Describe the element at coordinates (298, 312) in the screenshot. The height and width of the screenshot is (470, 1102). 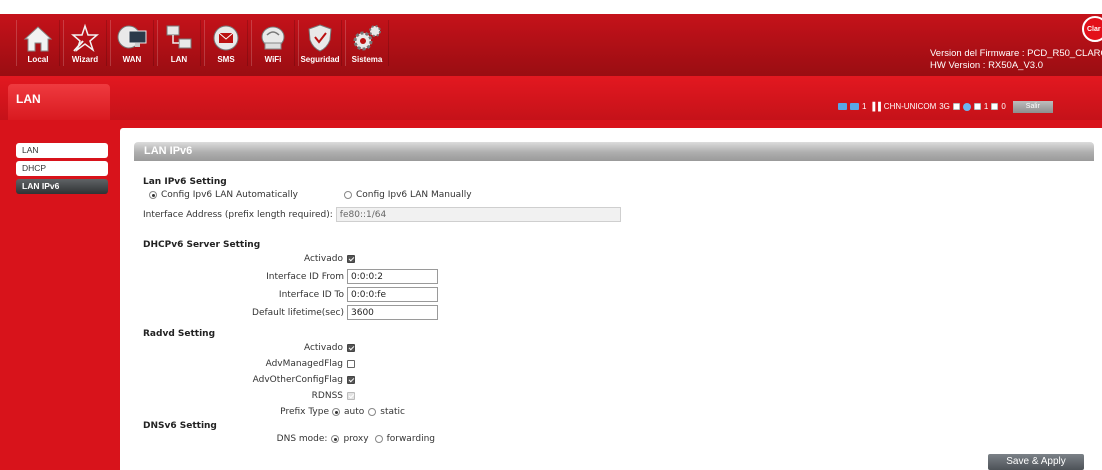
I see `field-label: Default lifetime(sec)` at that location.